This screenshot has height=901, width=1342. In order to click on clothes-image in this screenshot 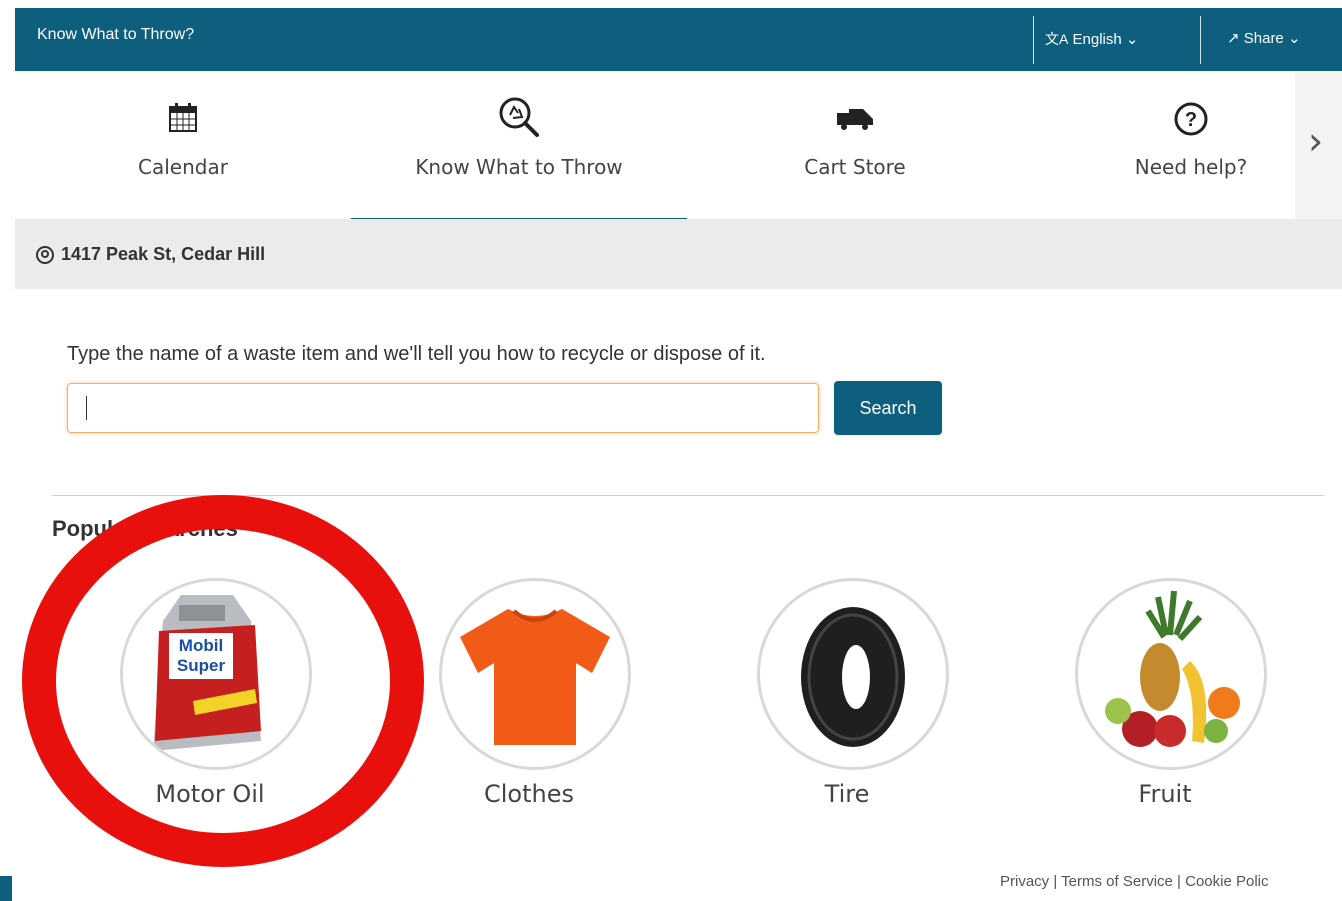, I will do `click(535, 674)`.